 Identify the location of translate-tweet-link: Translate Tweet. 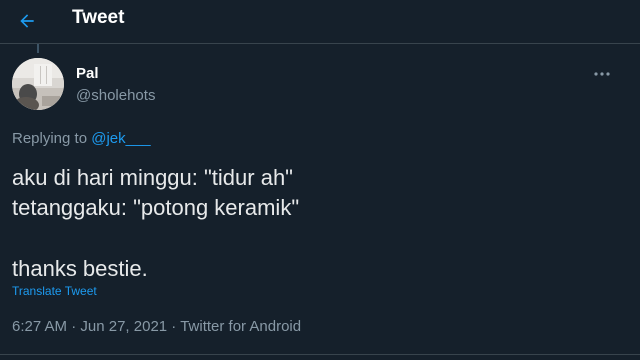
(54, 291).